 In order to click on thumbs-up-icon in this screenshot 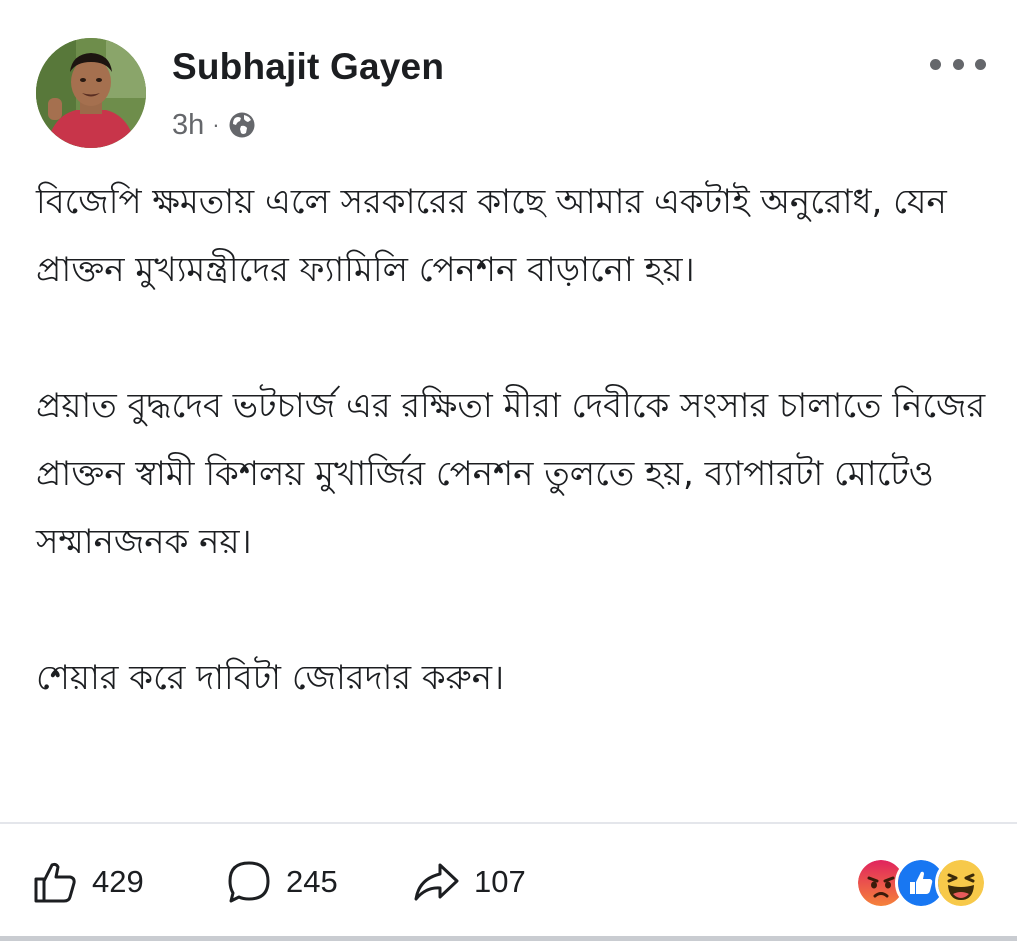, I will do `click(55, 882)`.